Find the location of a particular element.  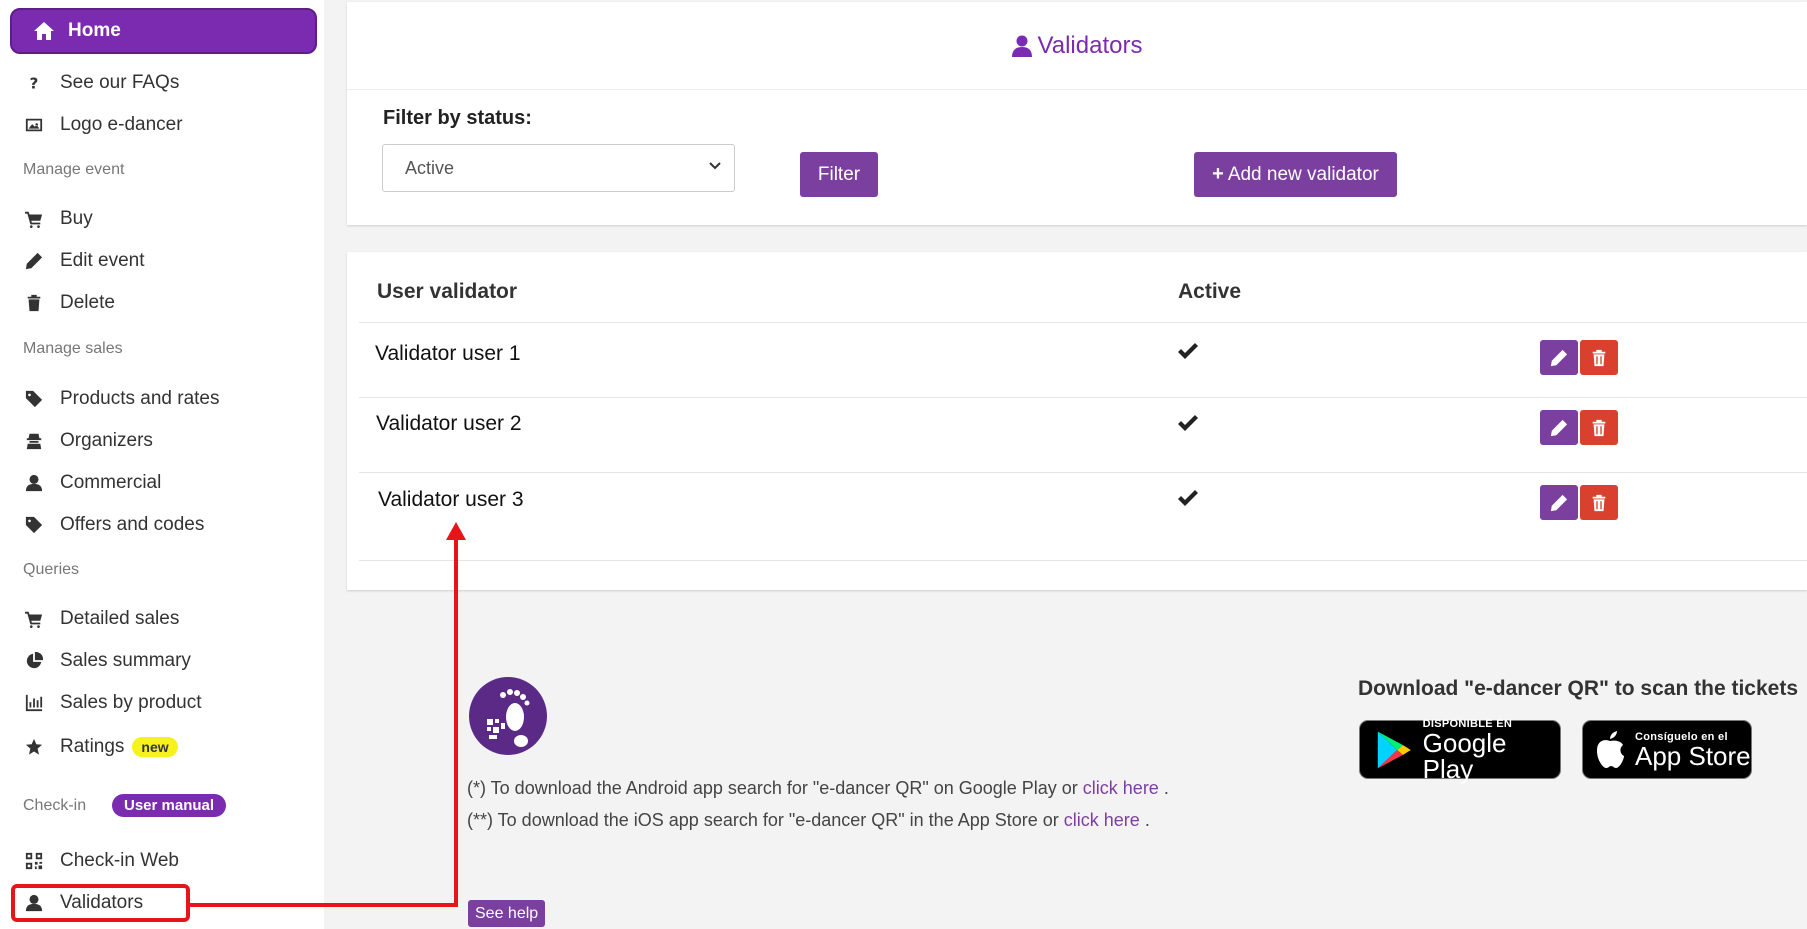

add-validator-label: Add new validator is located at coordinates (1303, 174).